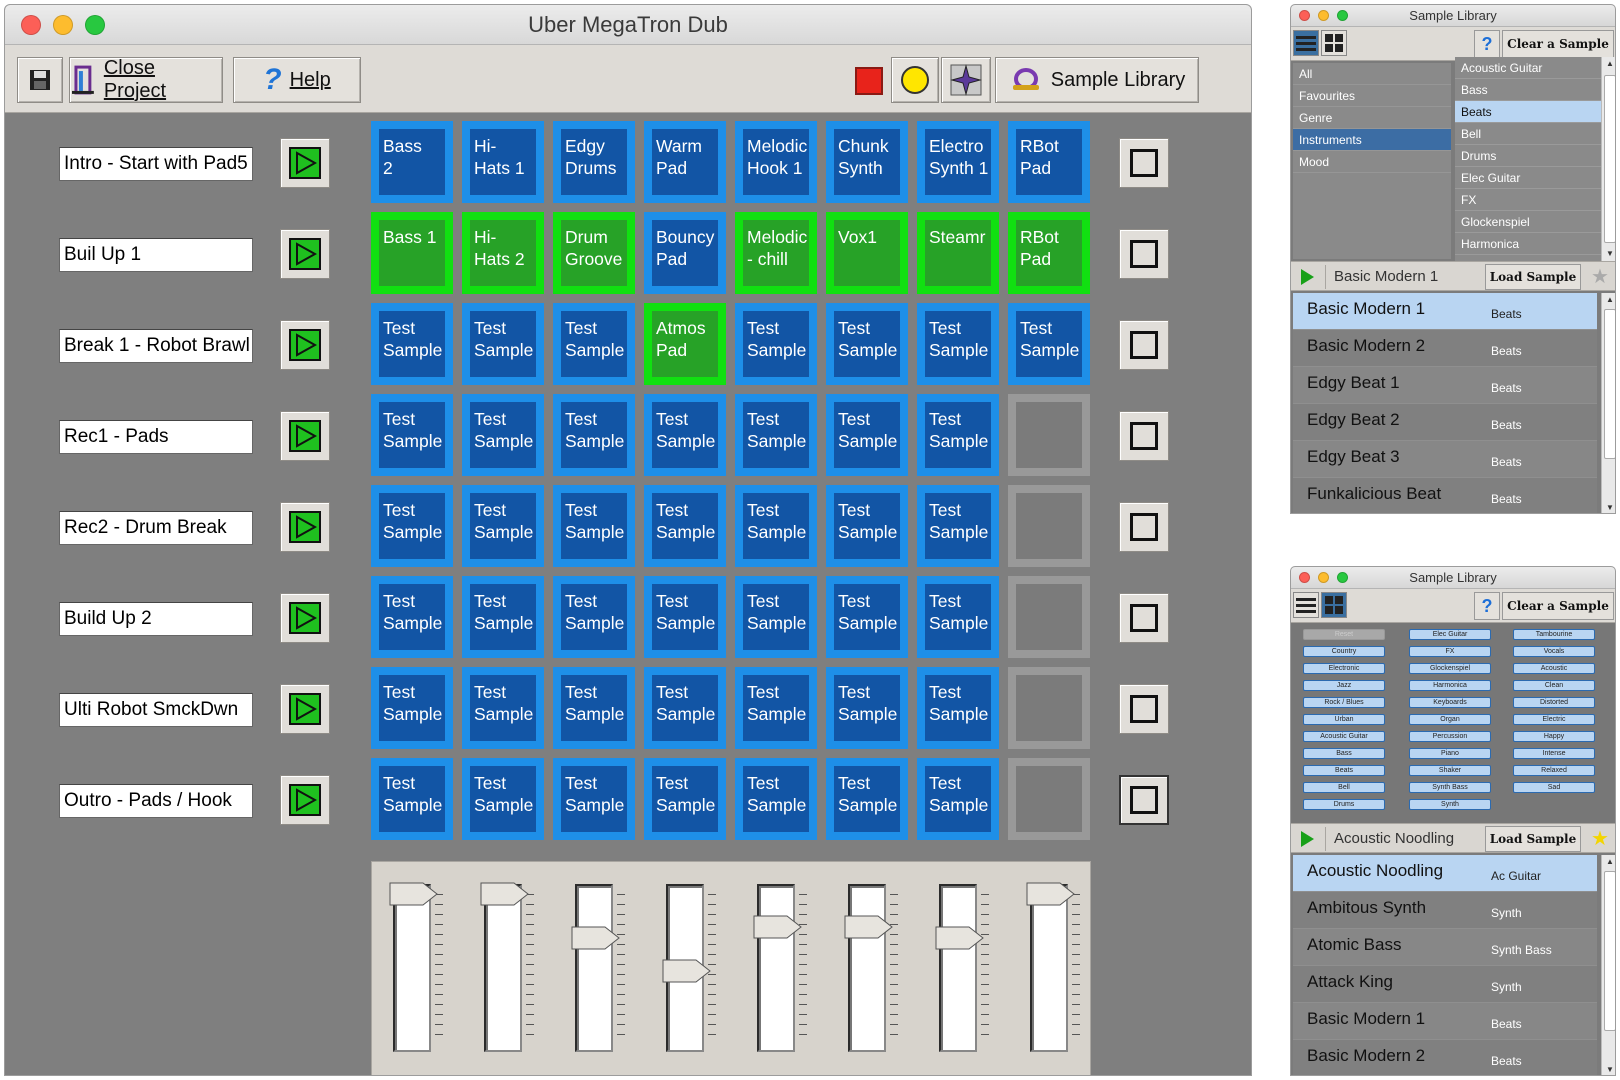 The width and height of the screenshot is (1620, 1080). I want to click on scene-name-field: Rec1 - Pads, so click(156, 437).